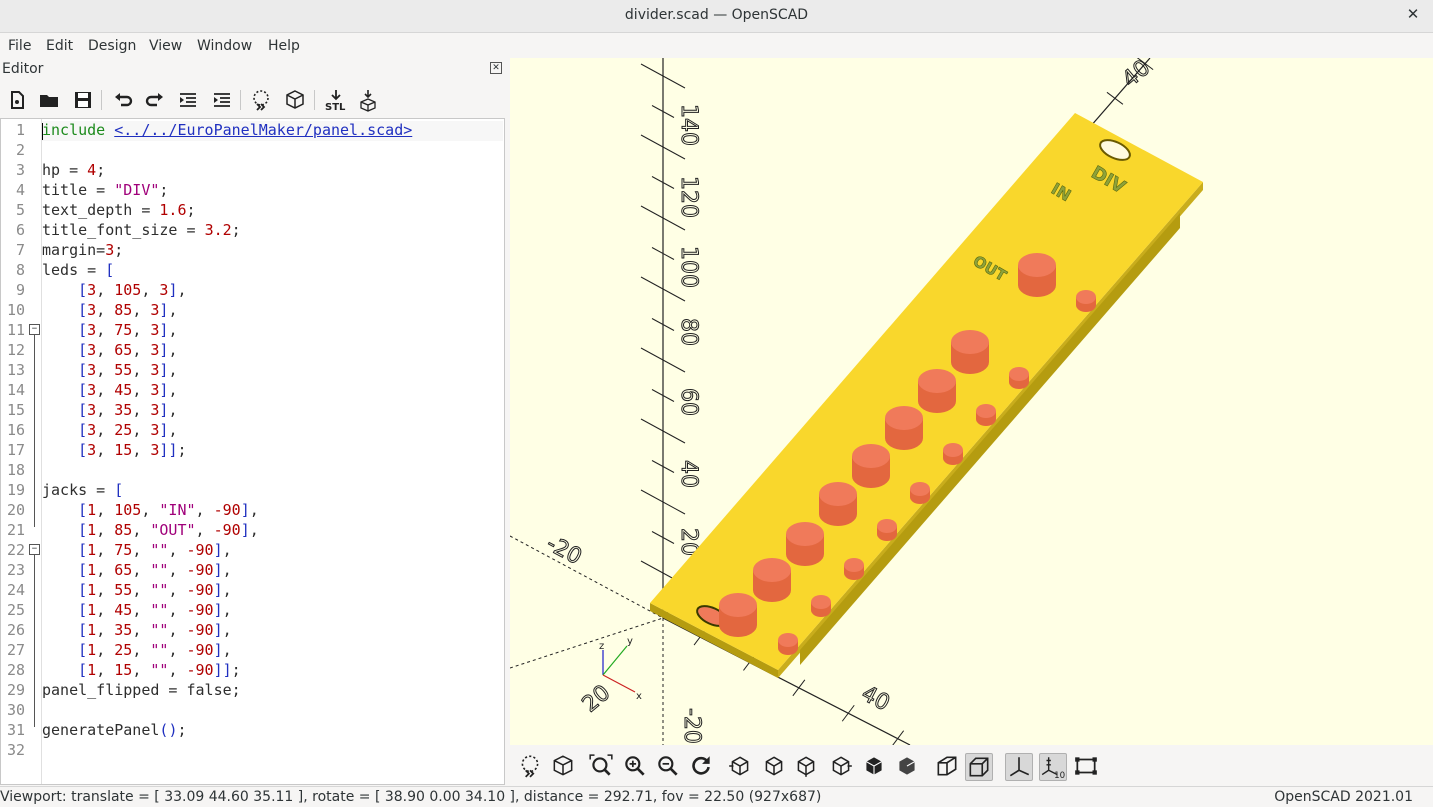  I want to click on code-line: [1, 75, "", -90],, so click(137, 550).